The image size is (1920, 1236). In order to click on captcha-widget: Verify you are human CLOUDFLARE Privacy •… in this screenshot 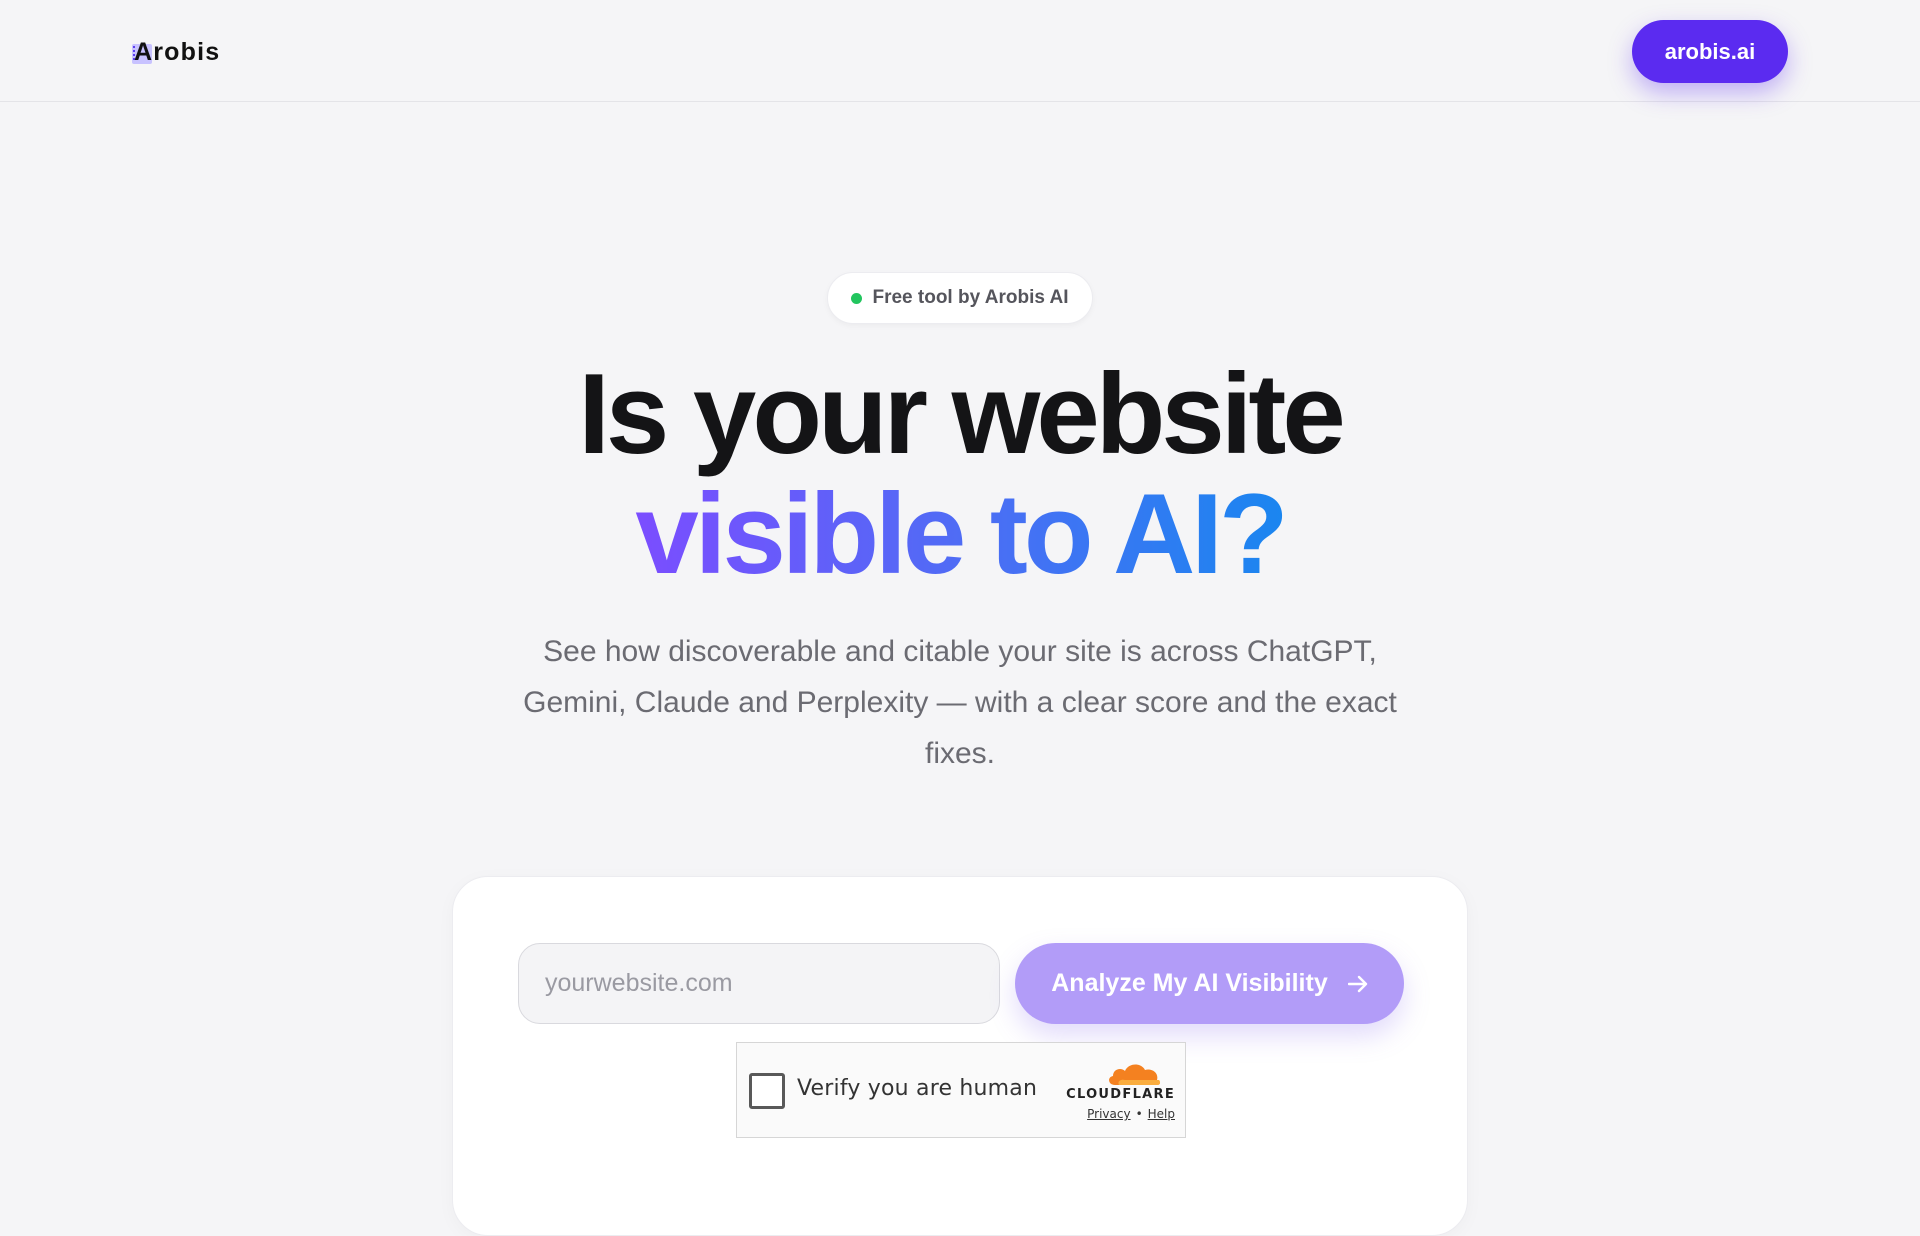, I will do `click(961, 1090)`.